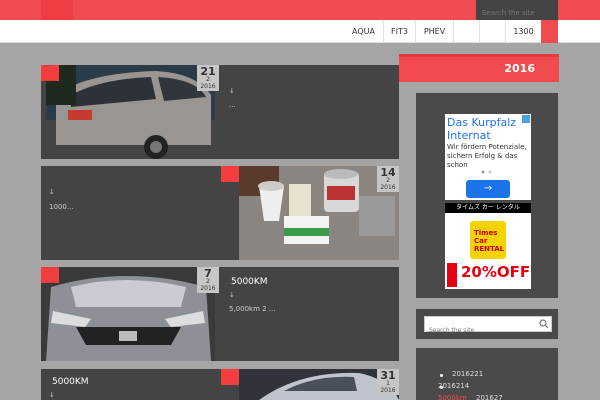  Describe the element at coordinates (452, 397) in the screenshot. I see `archive-link-active: 5000km` at that location.